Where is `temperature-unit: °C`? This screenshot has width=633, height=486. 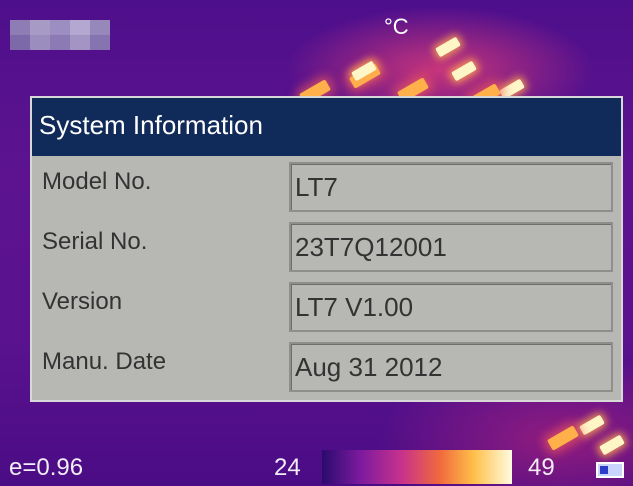
temperature-unit: °C is located at coordinates (396, 26).